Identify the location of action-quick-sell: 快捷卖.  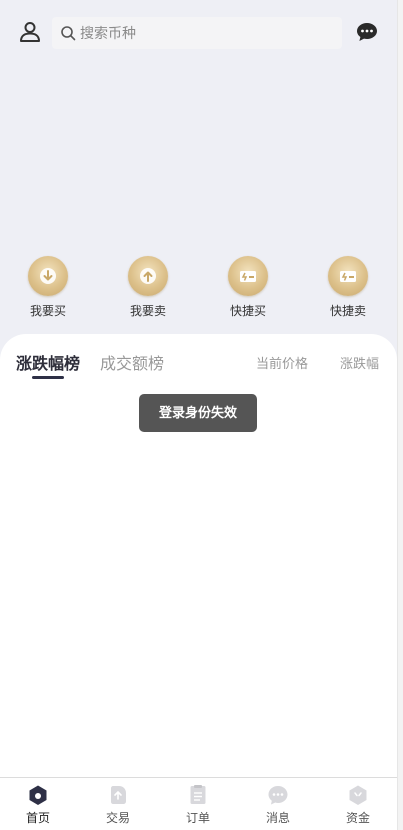
(348, 288).